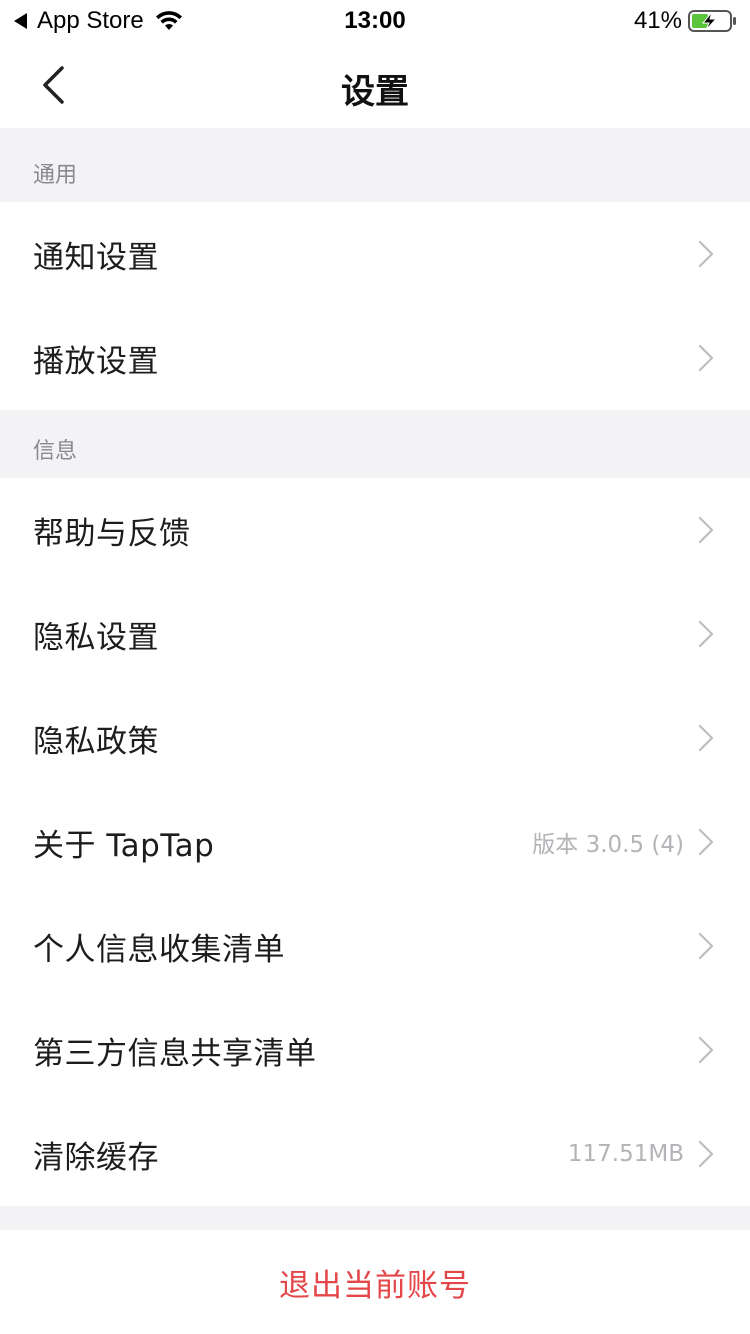 The width and height of the screenshot is (750, 1334). Describe the element at coordinates (686, 21) in the screenshot. I see `status-battery: 41%` at that location.